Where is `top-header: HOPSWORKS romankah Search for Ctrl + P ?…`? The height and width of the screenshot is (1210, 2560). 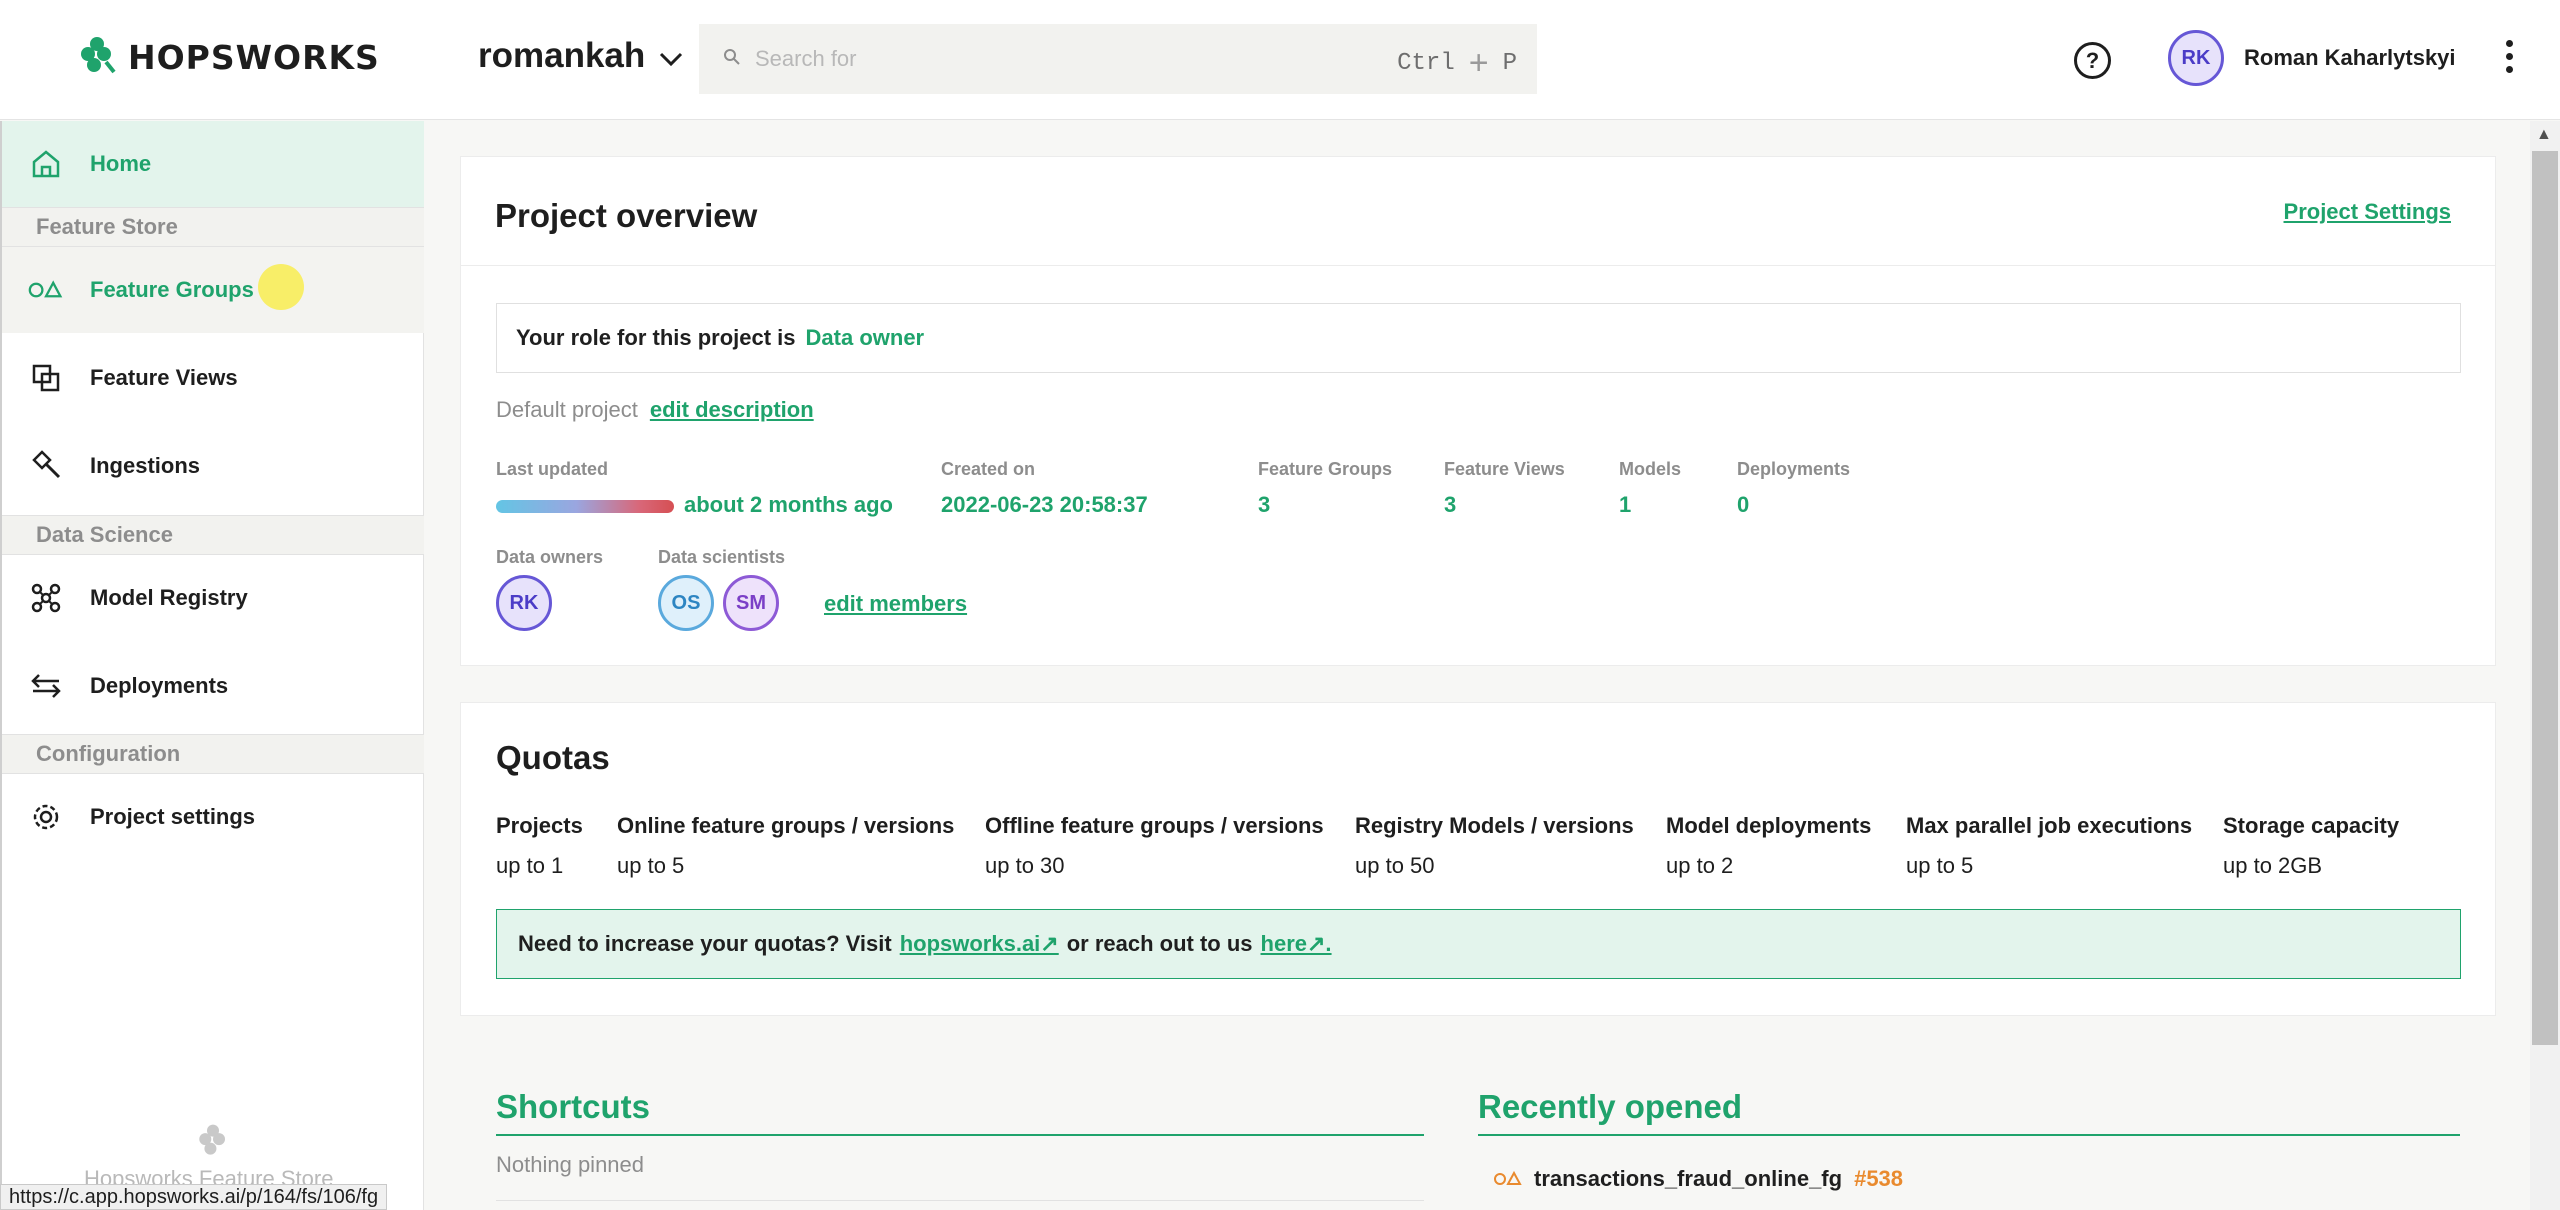
top-header: HOPSWORKS romankah Search for Ctrl + P ?… is located at coordinates (1280, 60).